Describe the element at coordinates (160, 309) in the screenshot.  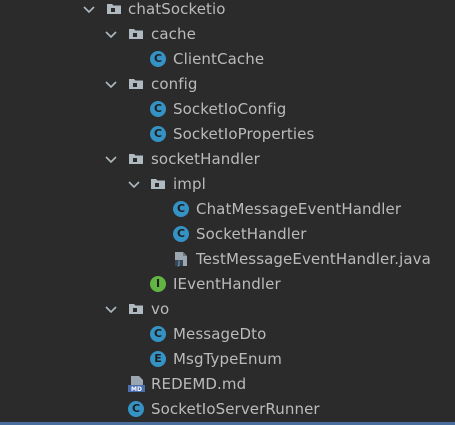
I see `tree-node-label: vo` at that location.